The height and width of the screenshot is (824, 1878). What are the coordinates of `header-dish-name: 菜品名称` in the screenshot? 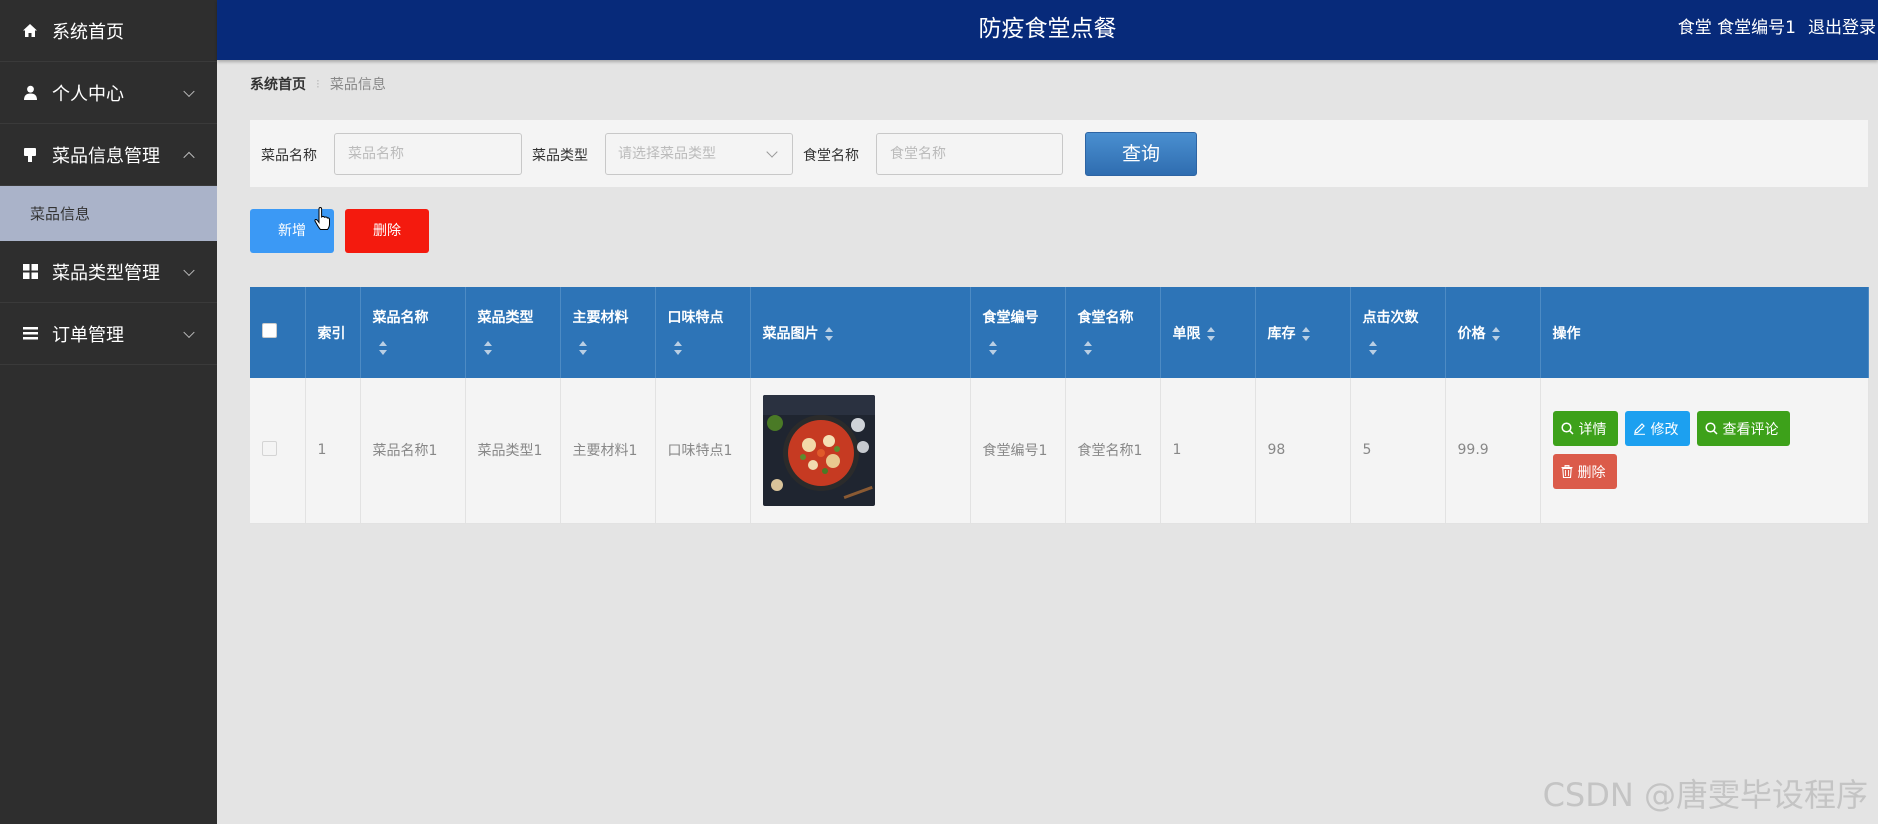 It's located at (413, 332).